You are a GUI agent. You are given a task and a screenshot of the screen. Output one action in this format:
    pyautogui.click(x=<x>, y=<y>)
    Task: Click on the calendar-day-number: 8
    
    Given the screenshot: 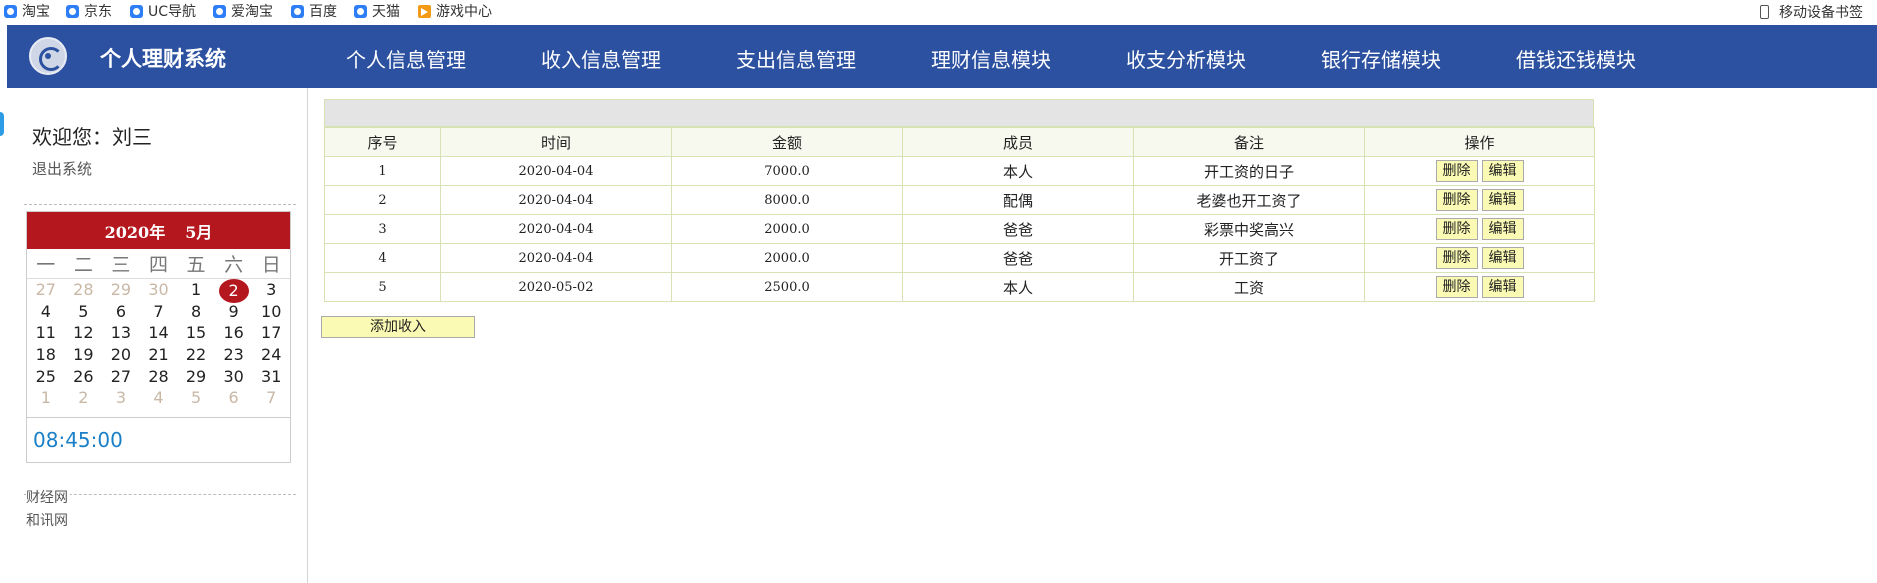 What is the action you would take?
    pyautogui.click(x=196, y=311)
    